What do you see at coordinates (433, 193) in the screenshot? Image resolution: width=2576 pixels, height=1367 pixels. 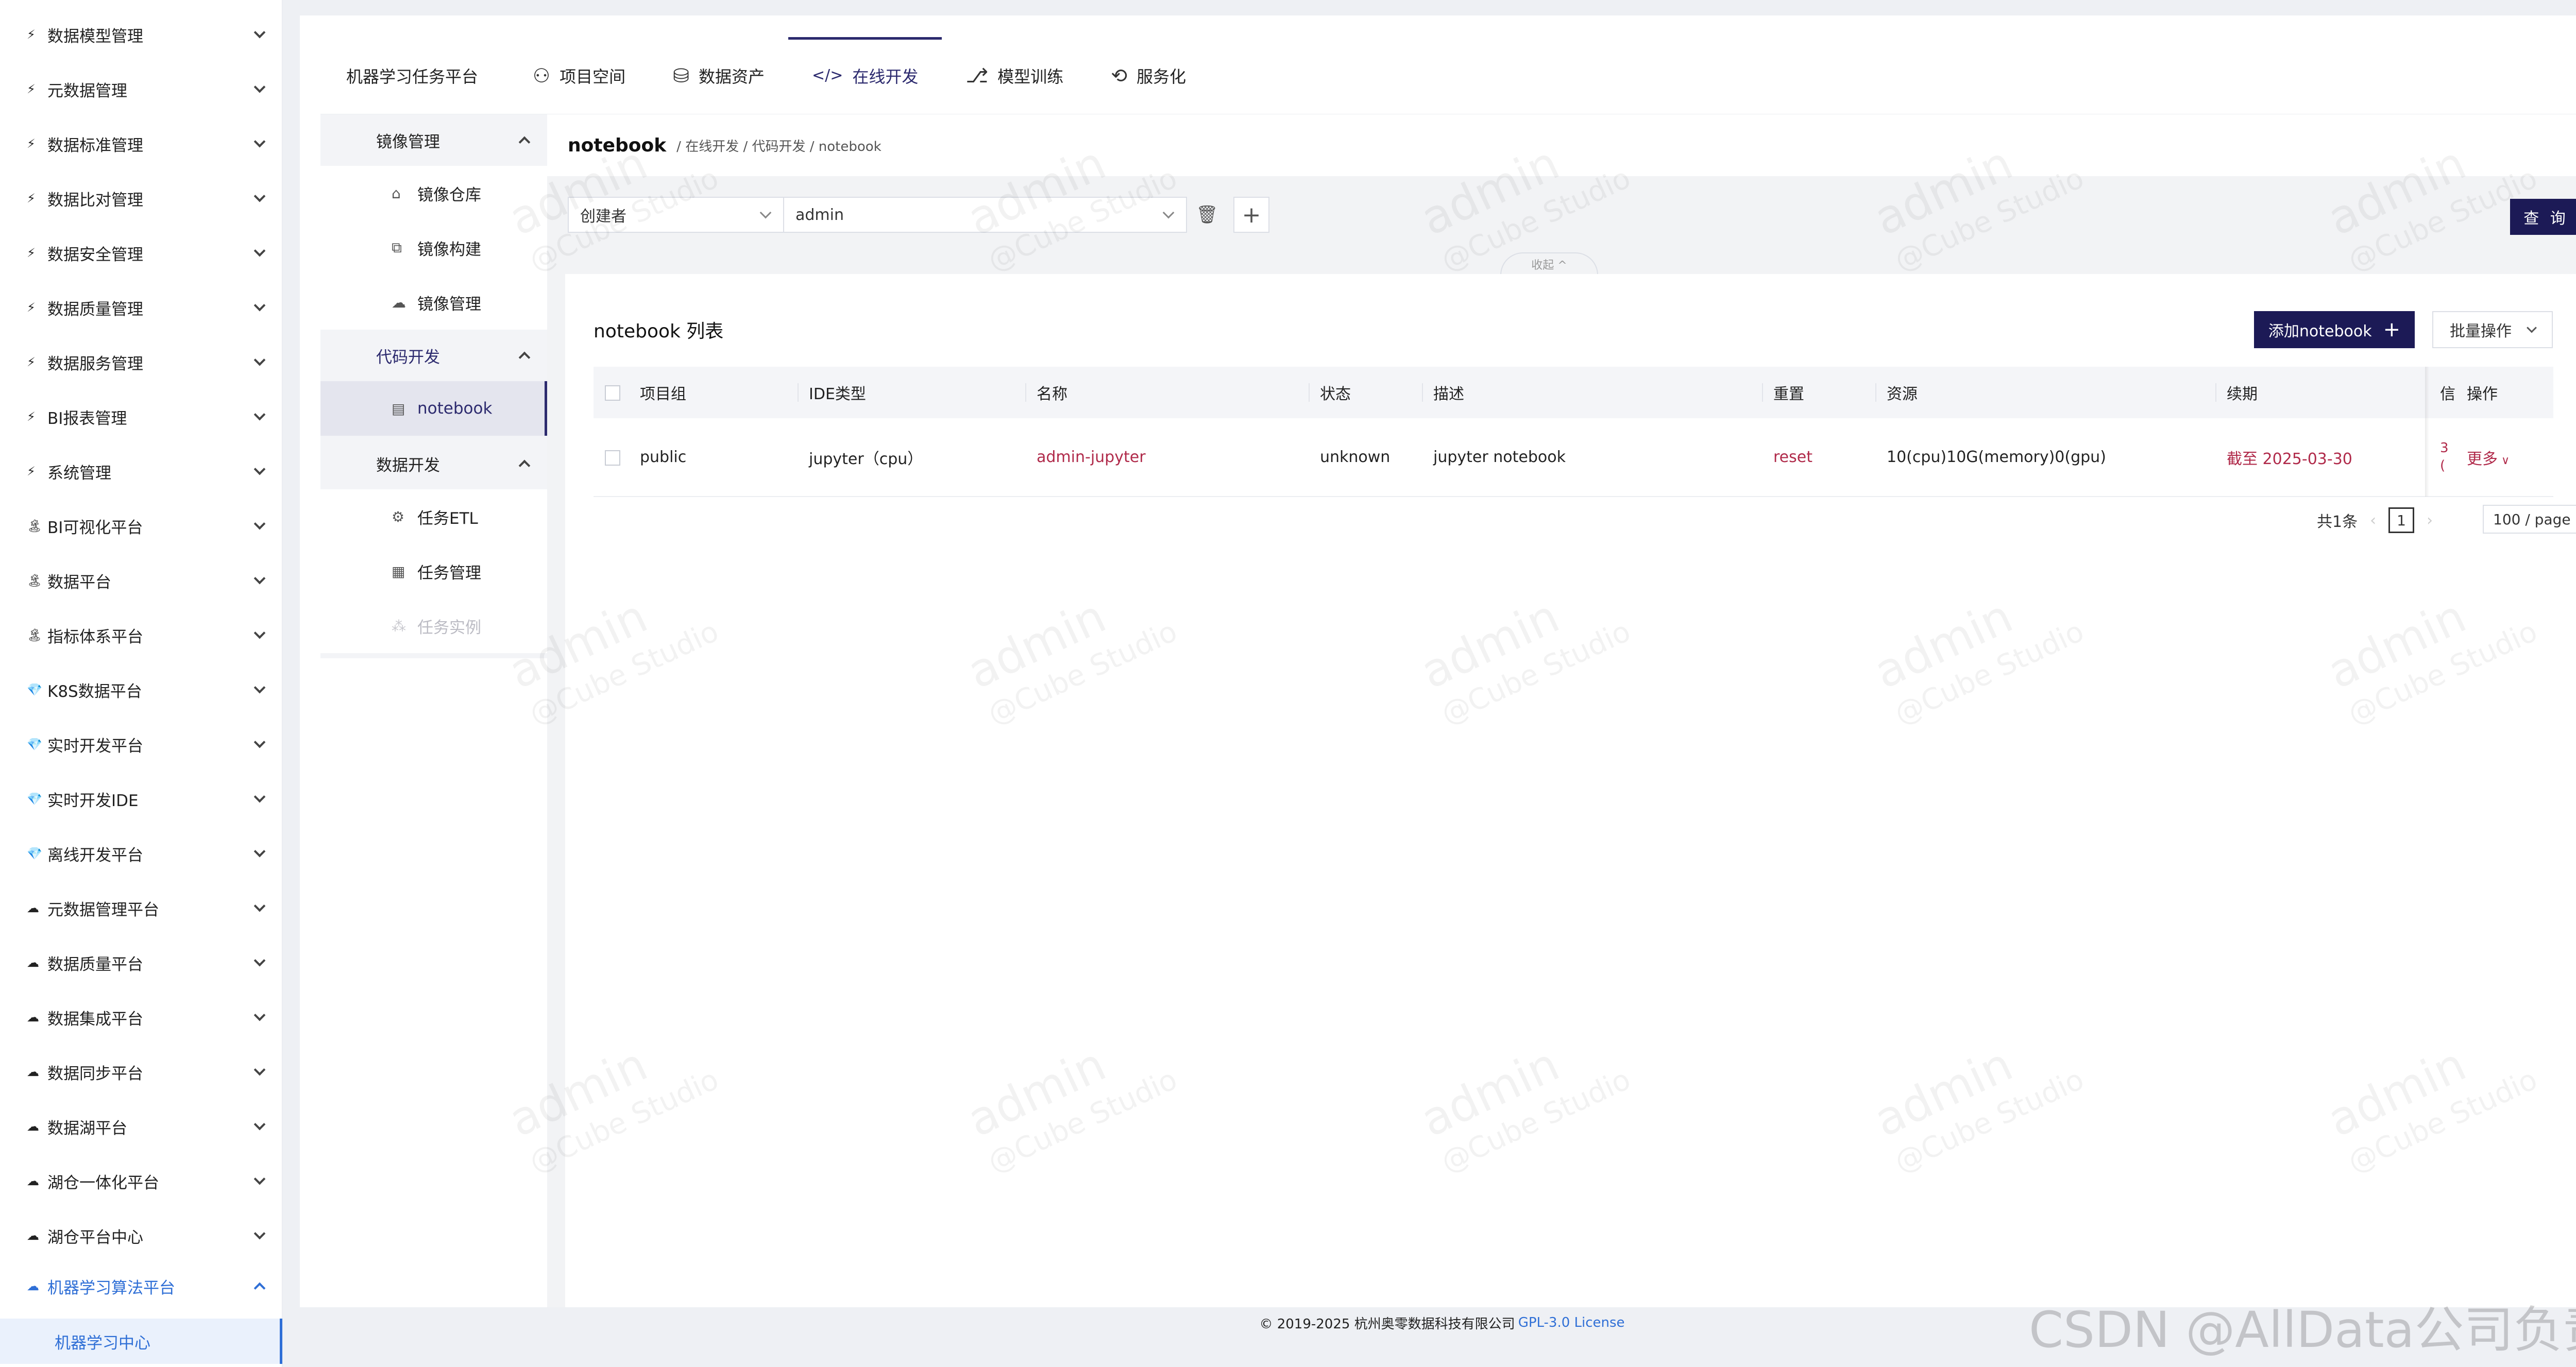 I see `menu-image-repo: ⌂ 镜像仓库` at bounding box center [433, 193].